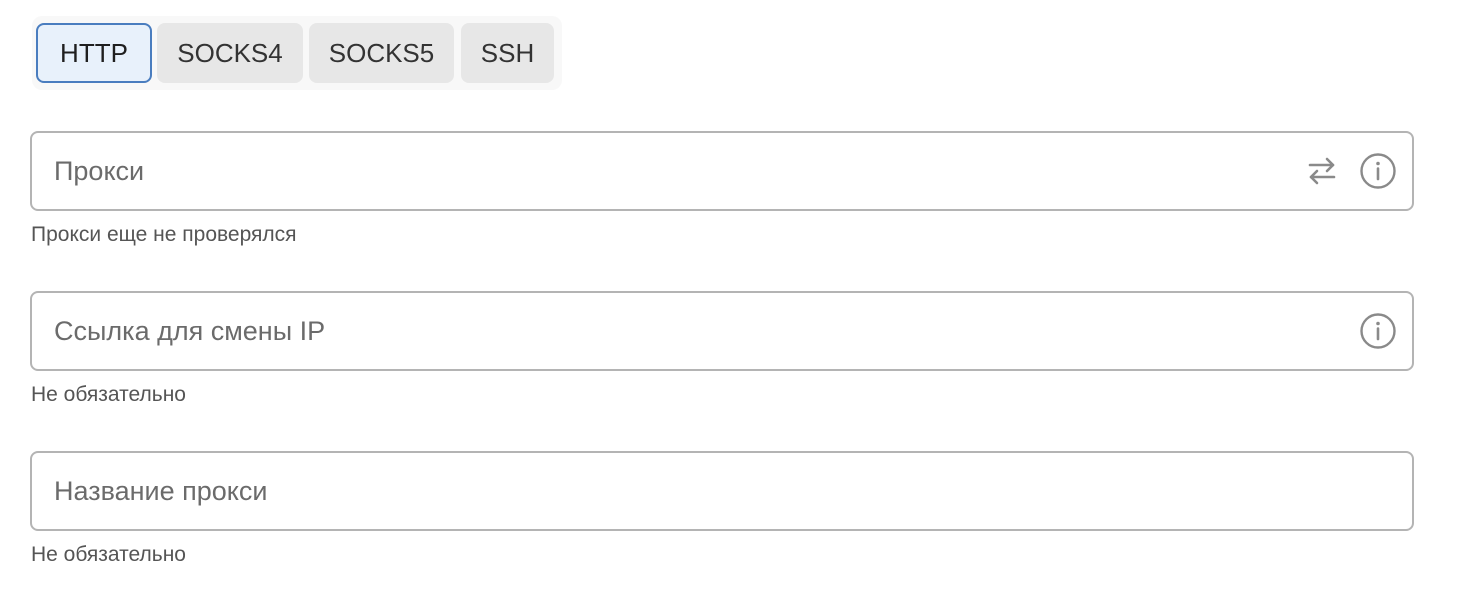  I want to click on proxy-name-input, so click(654, 491).